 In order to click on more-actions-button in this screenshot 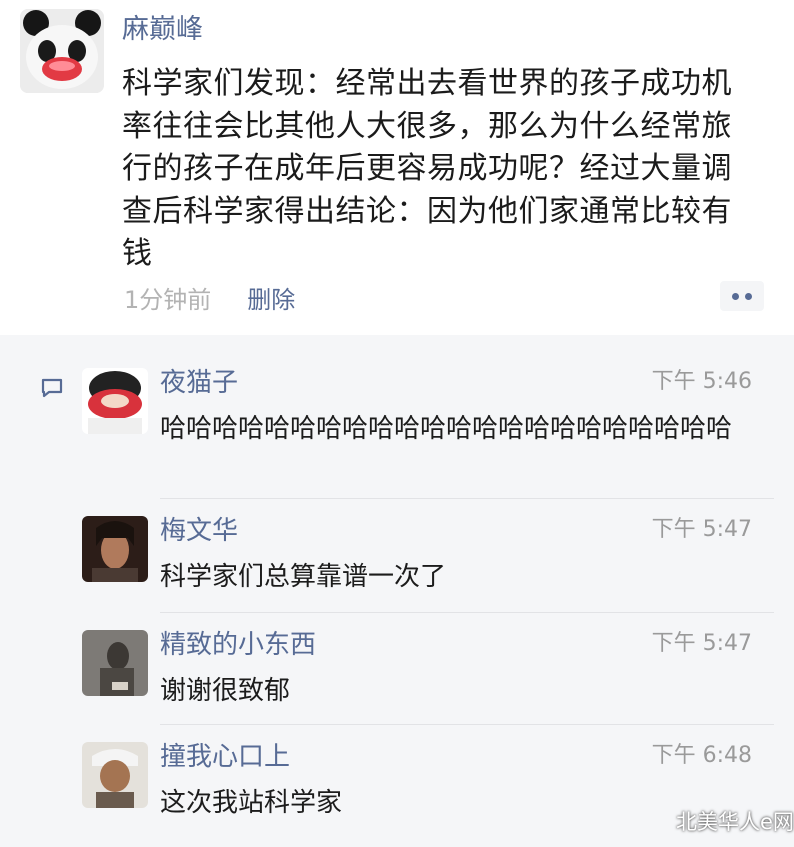, I will do `click(742, 296)`.